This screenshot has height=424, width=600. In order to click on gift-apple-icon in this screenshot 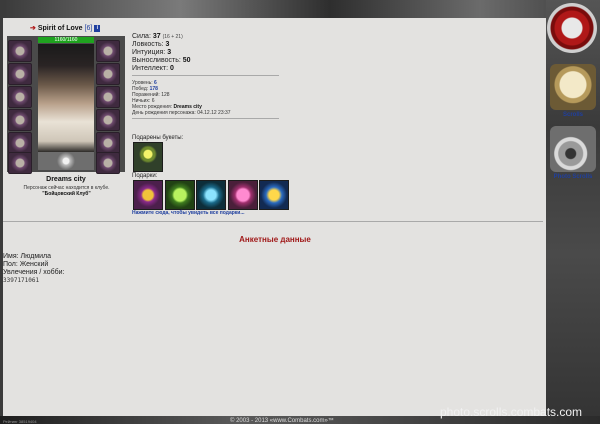, I will do `click(180, 195)`.